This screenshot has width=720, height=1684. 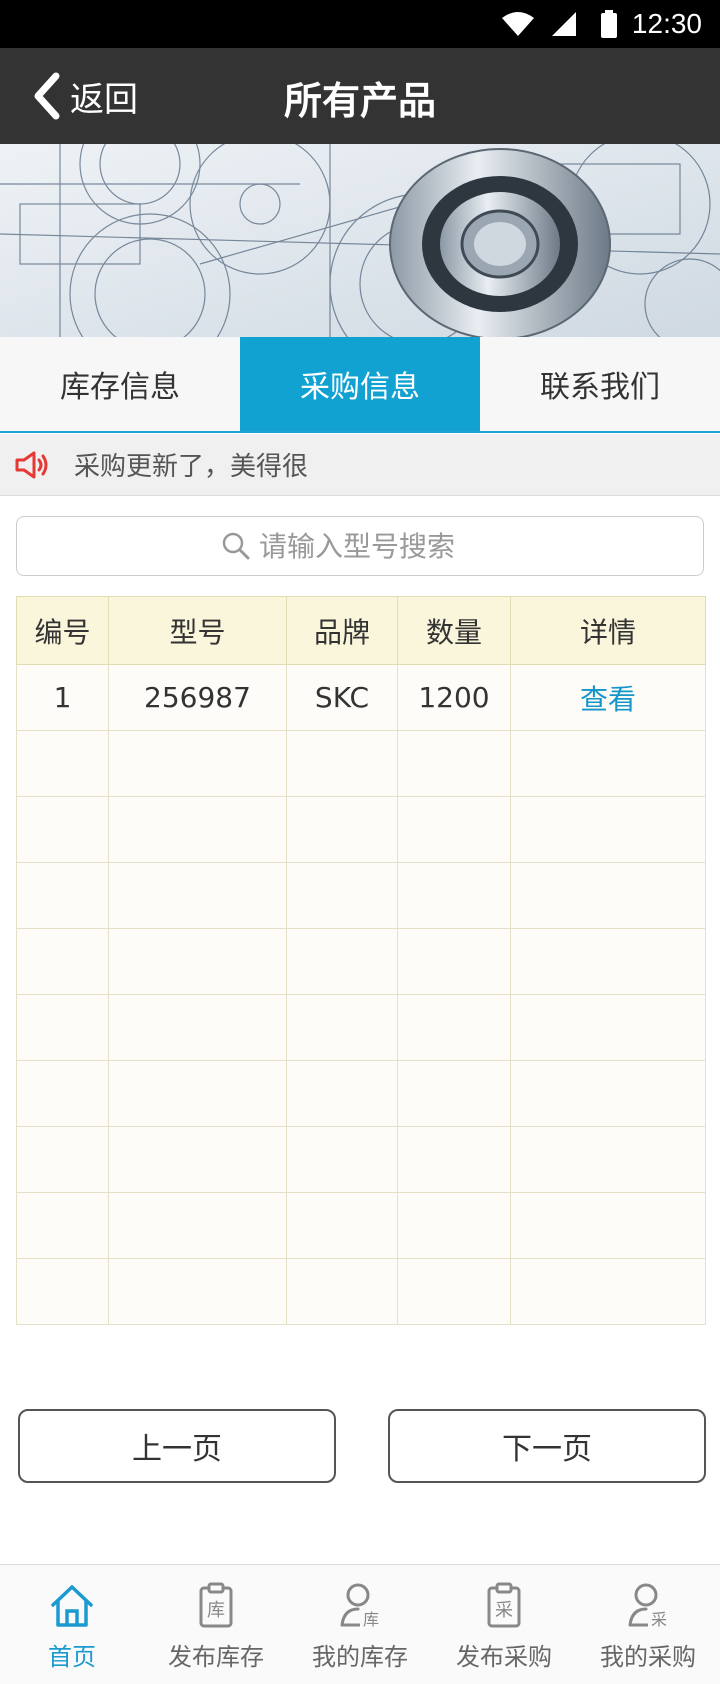 I want to click on cell-number: 1, so click(x=62, y=697).